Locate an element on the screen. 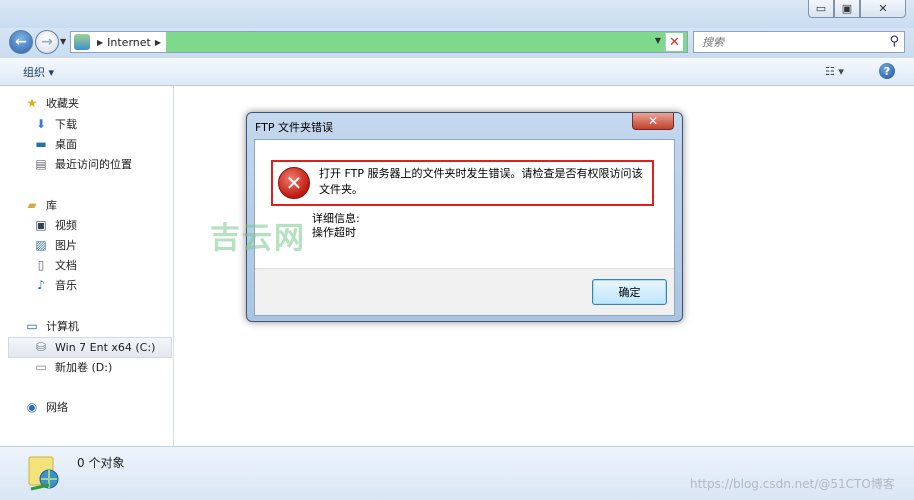 Image resolution: width=914 pixels, height=500 pixels. search-box: ⚲ is located at coordinates (799, 42).